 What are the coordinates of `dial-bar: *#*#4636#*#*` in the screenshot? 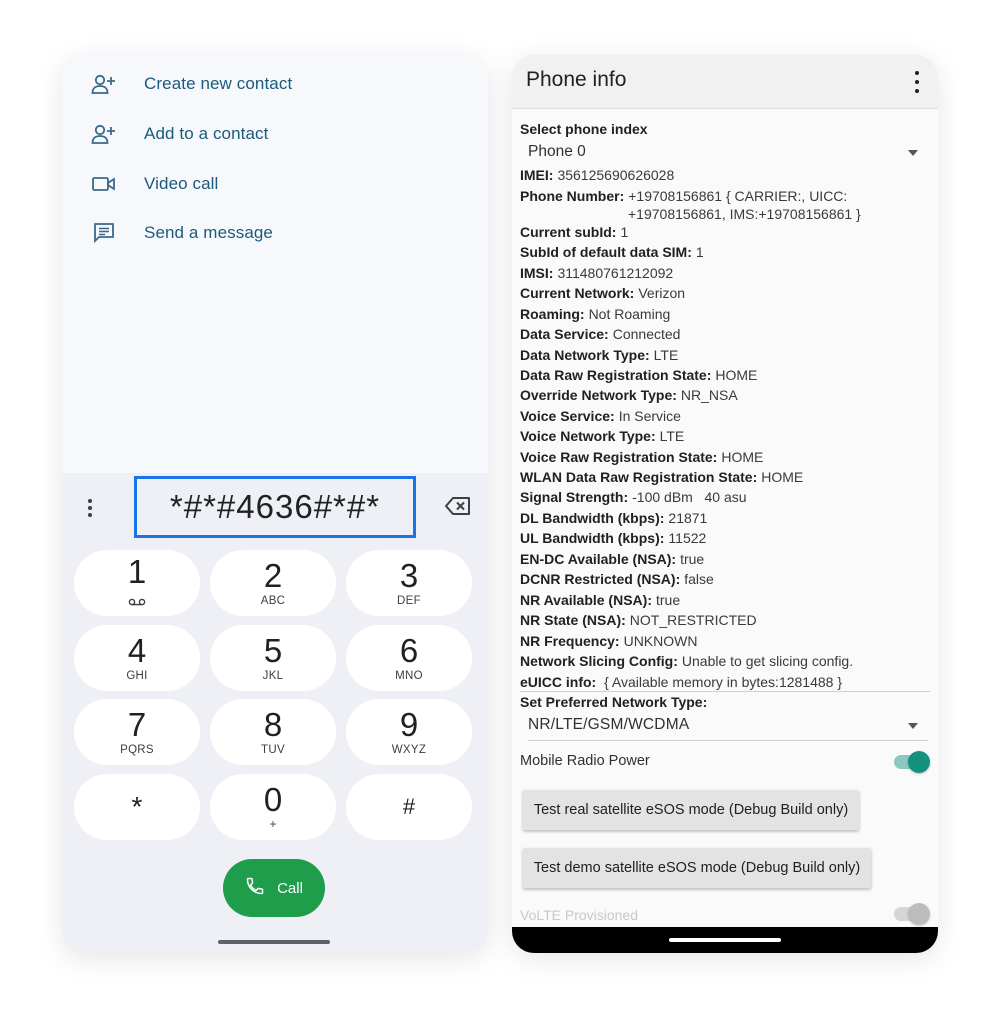 It's located at (275, 508).